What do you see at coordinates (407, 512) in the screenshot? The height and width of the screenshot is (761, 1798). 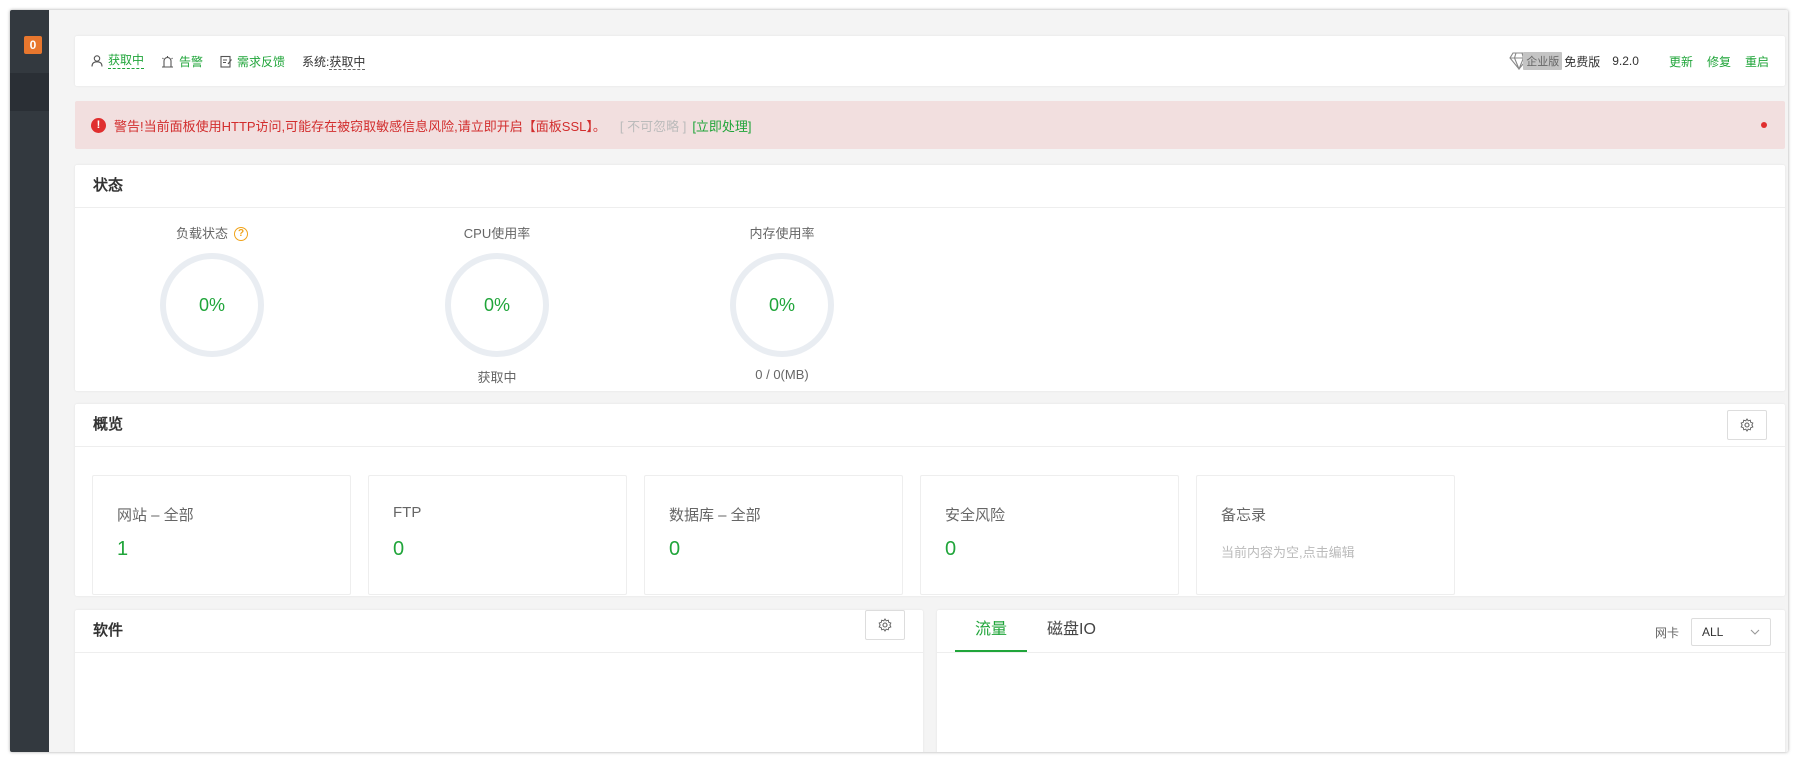 I see `overview-label: FTP` at bounding box center [407, 512].